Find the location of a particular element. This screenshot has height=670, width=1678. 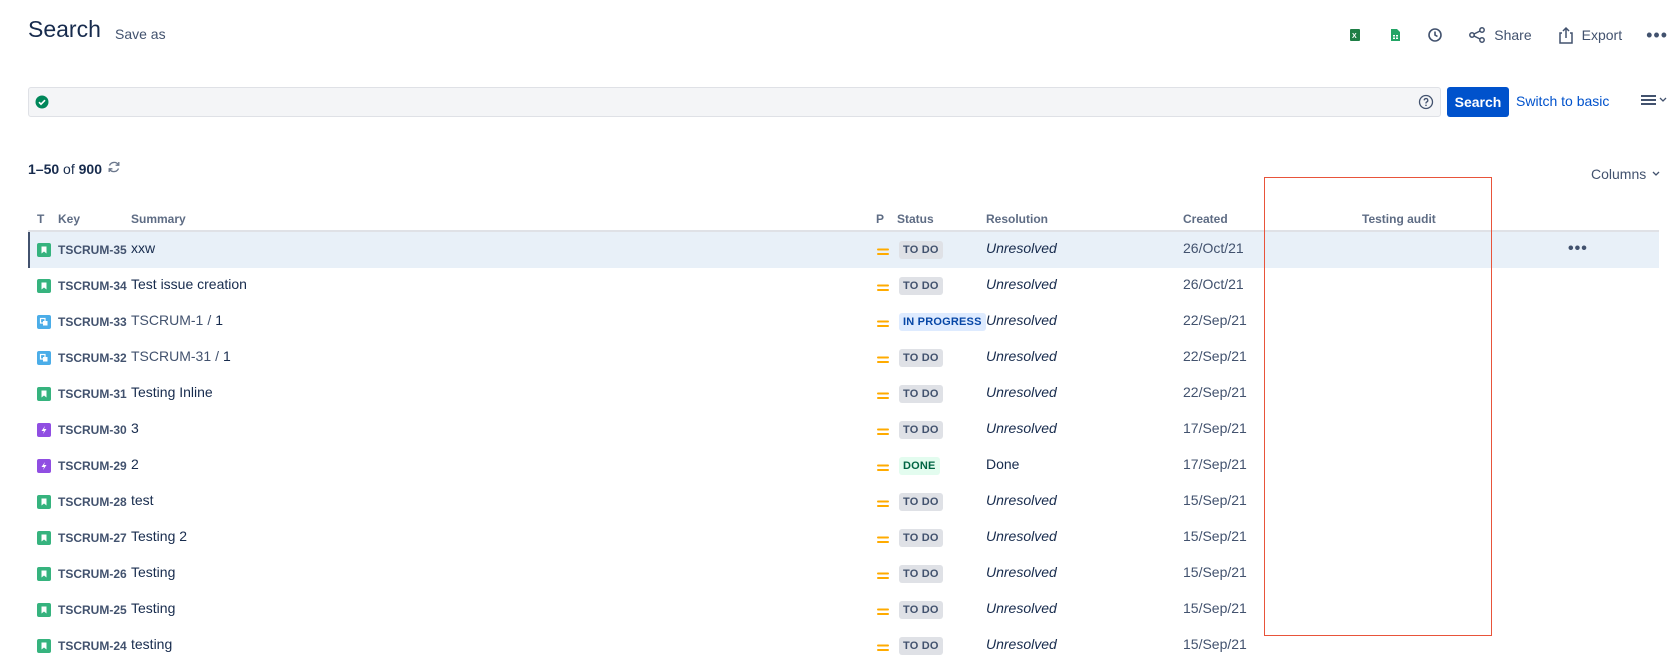

view-menu-icon is located at coordinates (1654, 100).